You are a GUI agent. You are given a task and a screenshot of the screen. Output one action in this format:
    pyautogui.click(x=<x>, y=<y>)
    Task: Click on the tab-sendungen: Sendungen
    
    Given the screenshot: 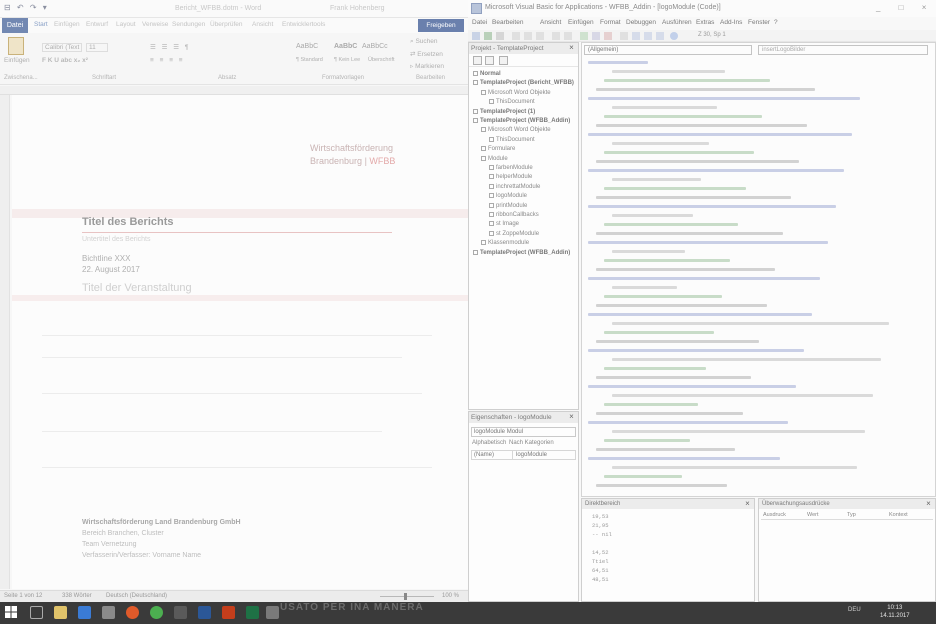 What is the action you would take?
    pyautogui.click(x=188, y=24)
    